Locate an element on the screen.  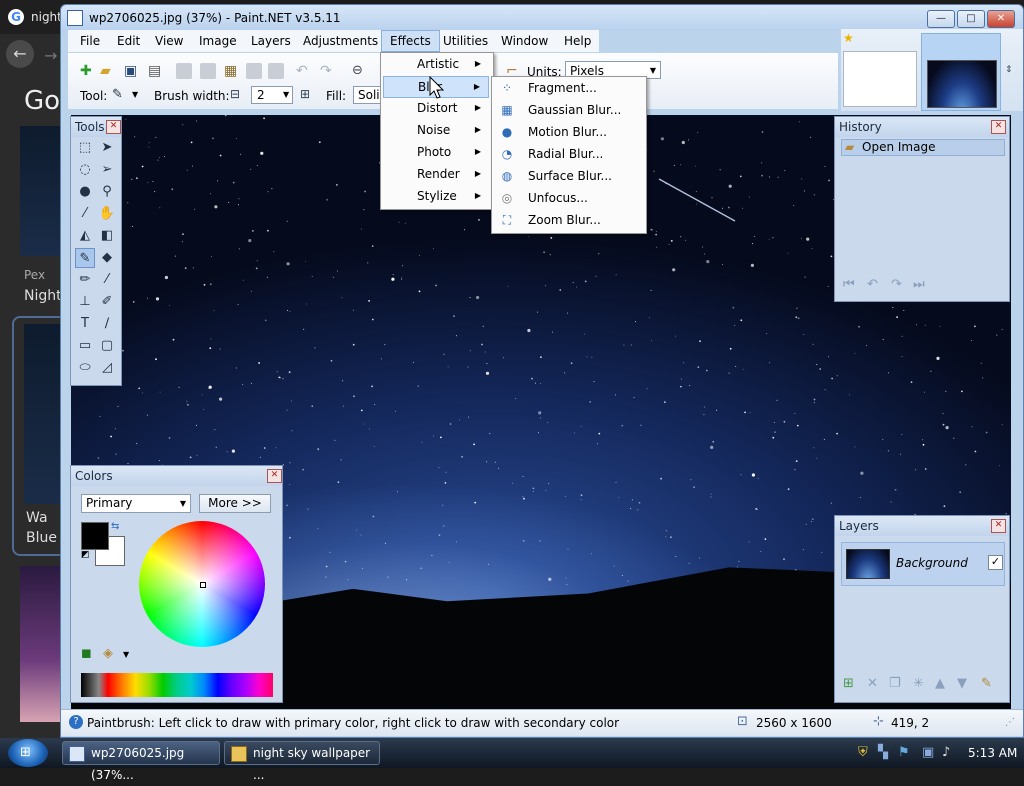
freeform-shape-icon: ◿ is located at coordinates (107, 368).